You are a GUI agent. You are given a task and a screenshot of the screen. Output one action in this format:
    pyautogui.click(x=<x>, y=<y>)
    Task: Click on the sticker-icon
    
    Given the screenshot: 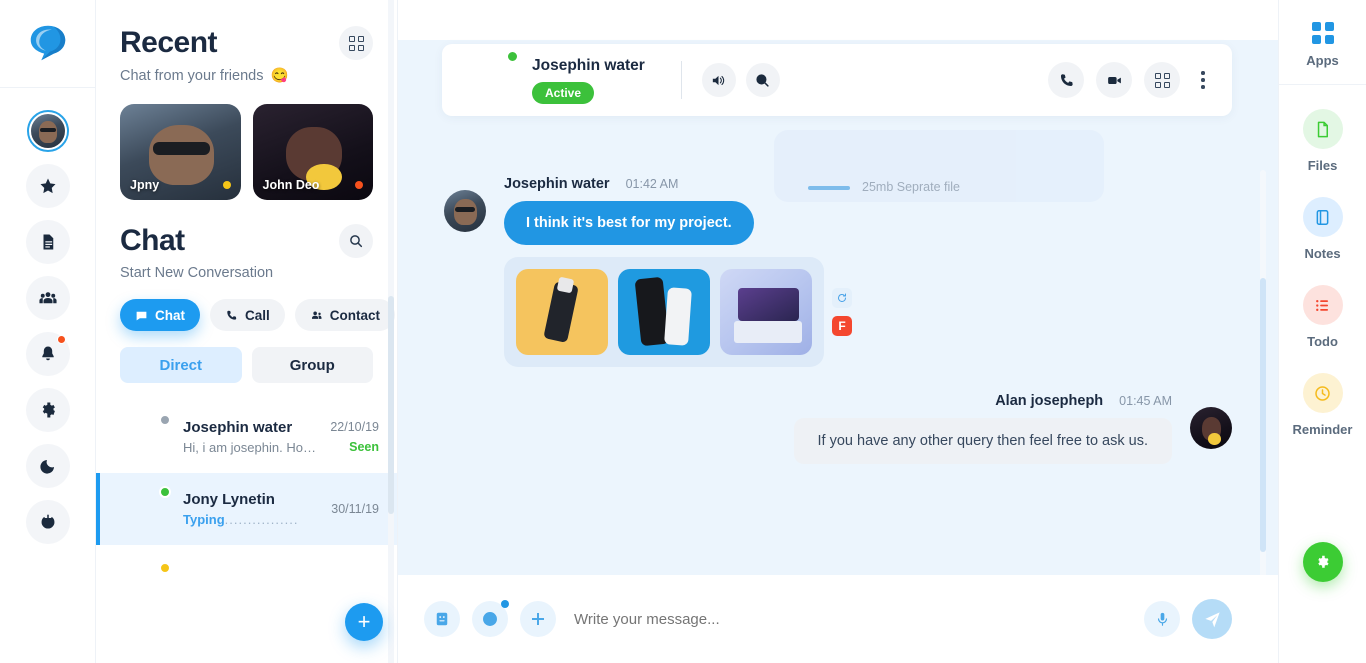 What is the action you would take?
    pyautogui.click(x=442, y=619)
    